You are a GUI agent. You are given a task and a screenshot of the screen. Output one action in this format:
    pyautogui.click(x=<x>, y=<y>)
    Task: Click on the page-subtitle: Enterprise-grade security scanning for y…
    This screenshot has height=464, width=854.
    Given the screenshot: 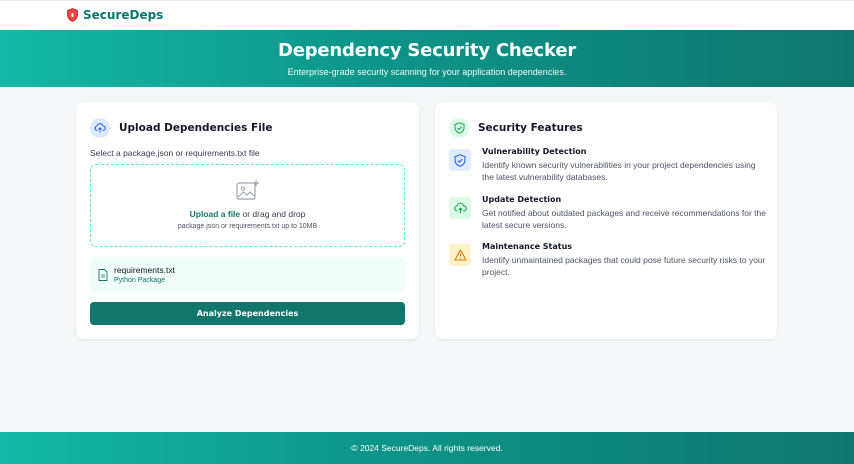 What is the action you would take?
    pyautogui.click(x=427, y=72)
    